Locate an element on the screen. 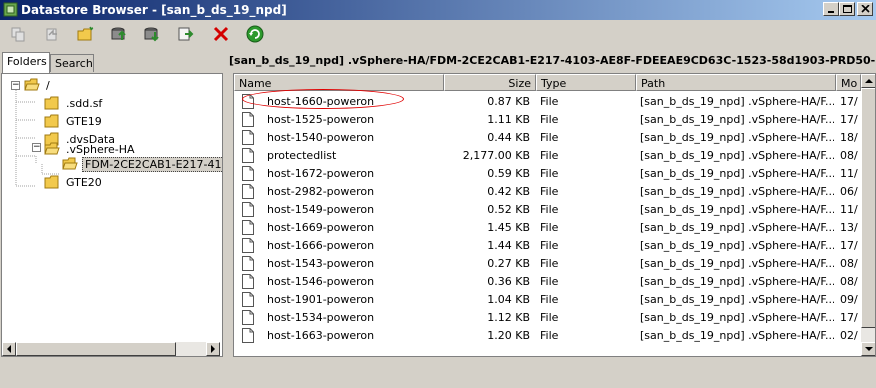  new-folder-button is located at coordinates (86, 34).